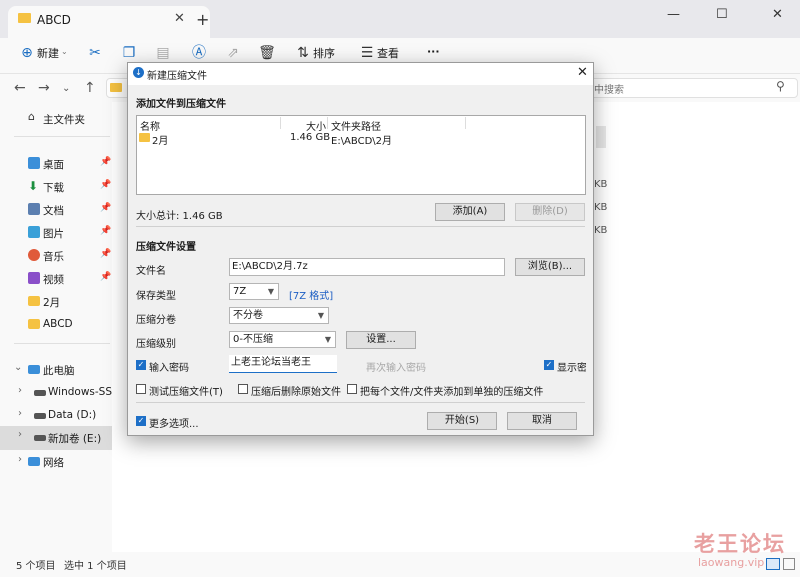 The image size is (800, 577). What do you see at coordinates (160, 139) in the screenshot?
I see `row-name: 2月` at bounding box center [160, 139].